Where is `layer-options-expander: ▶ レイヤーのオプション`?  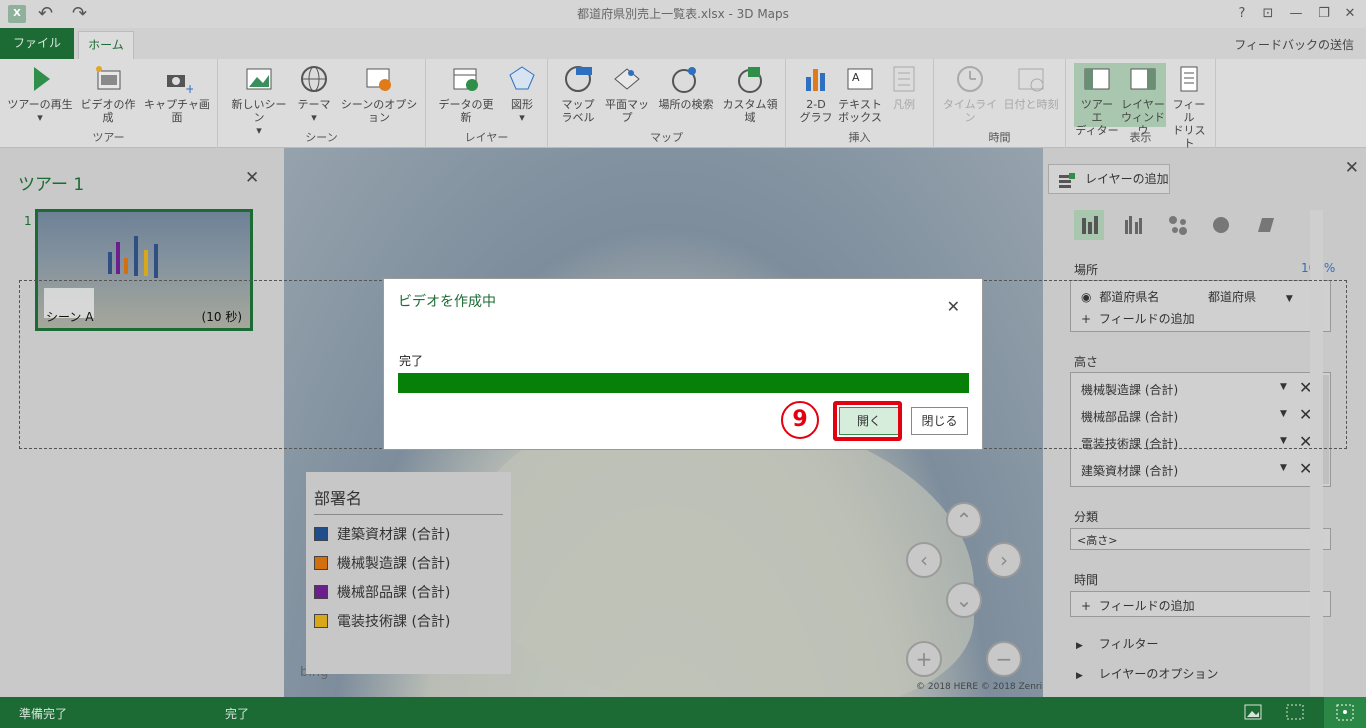 layer-options-expander: ▶ レイヤーのオプション is located at coordinates (1147, 673).